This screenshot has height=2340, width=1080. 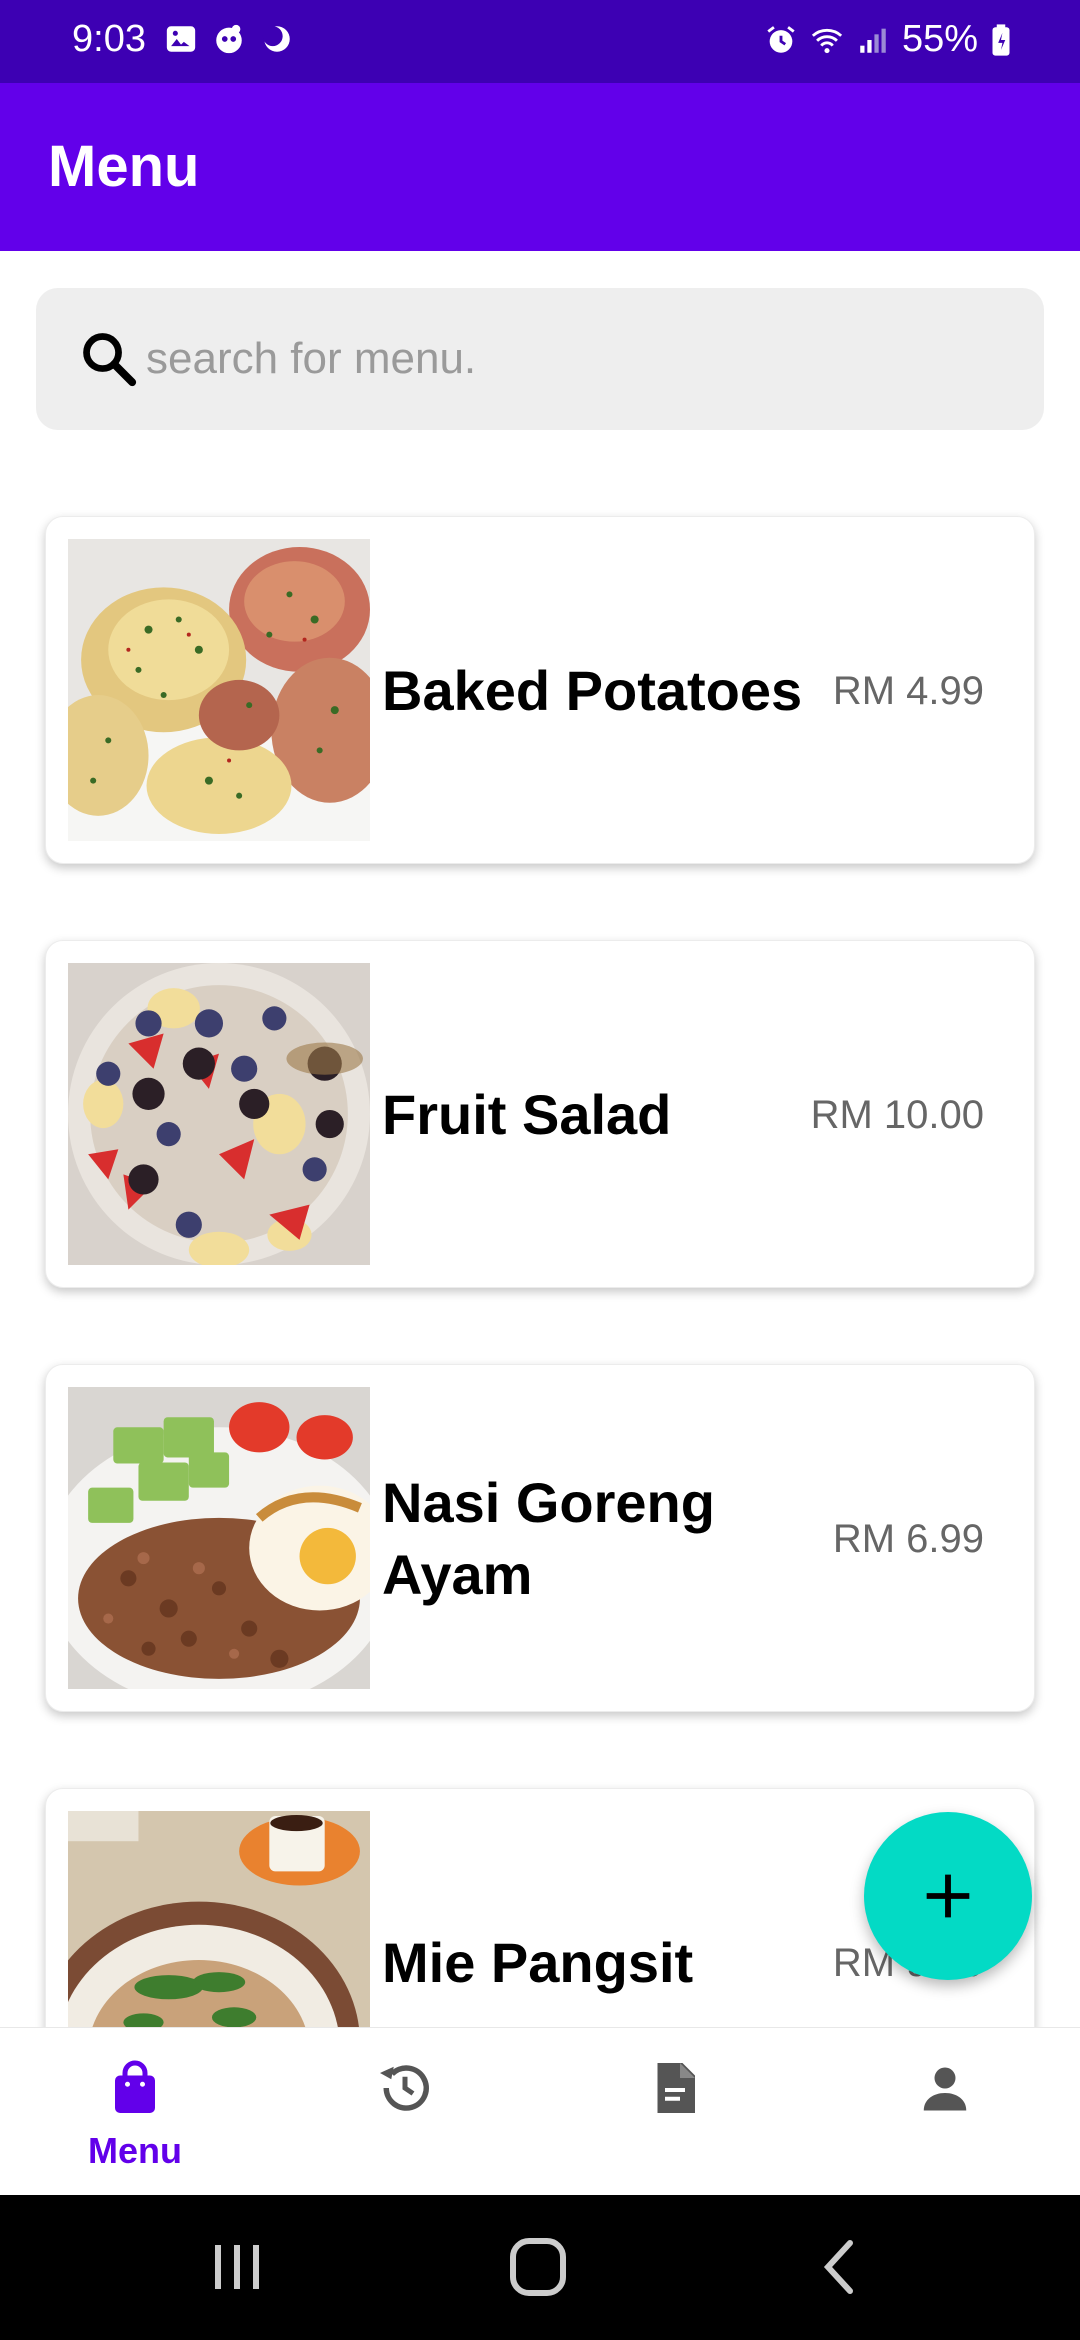 I want to click on menu-item-card: Nasi Goreng Ayam RM 6.99, so click(x=540, y=1538).